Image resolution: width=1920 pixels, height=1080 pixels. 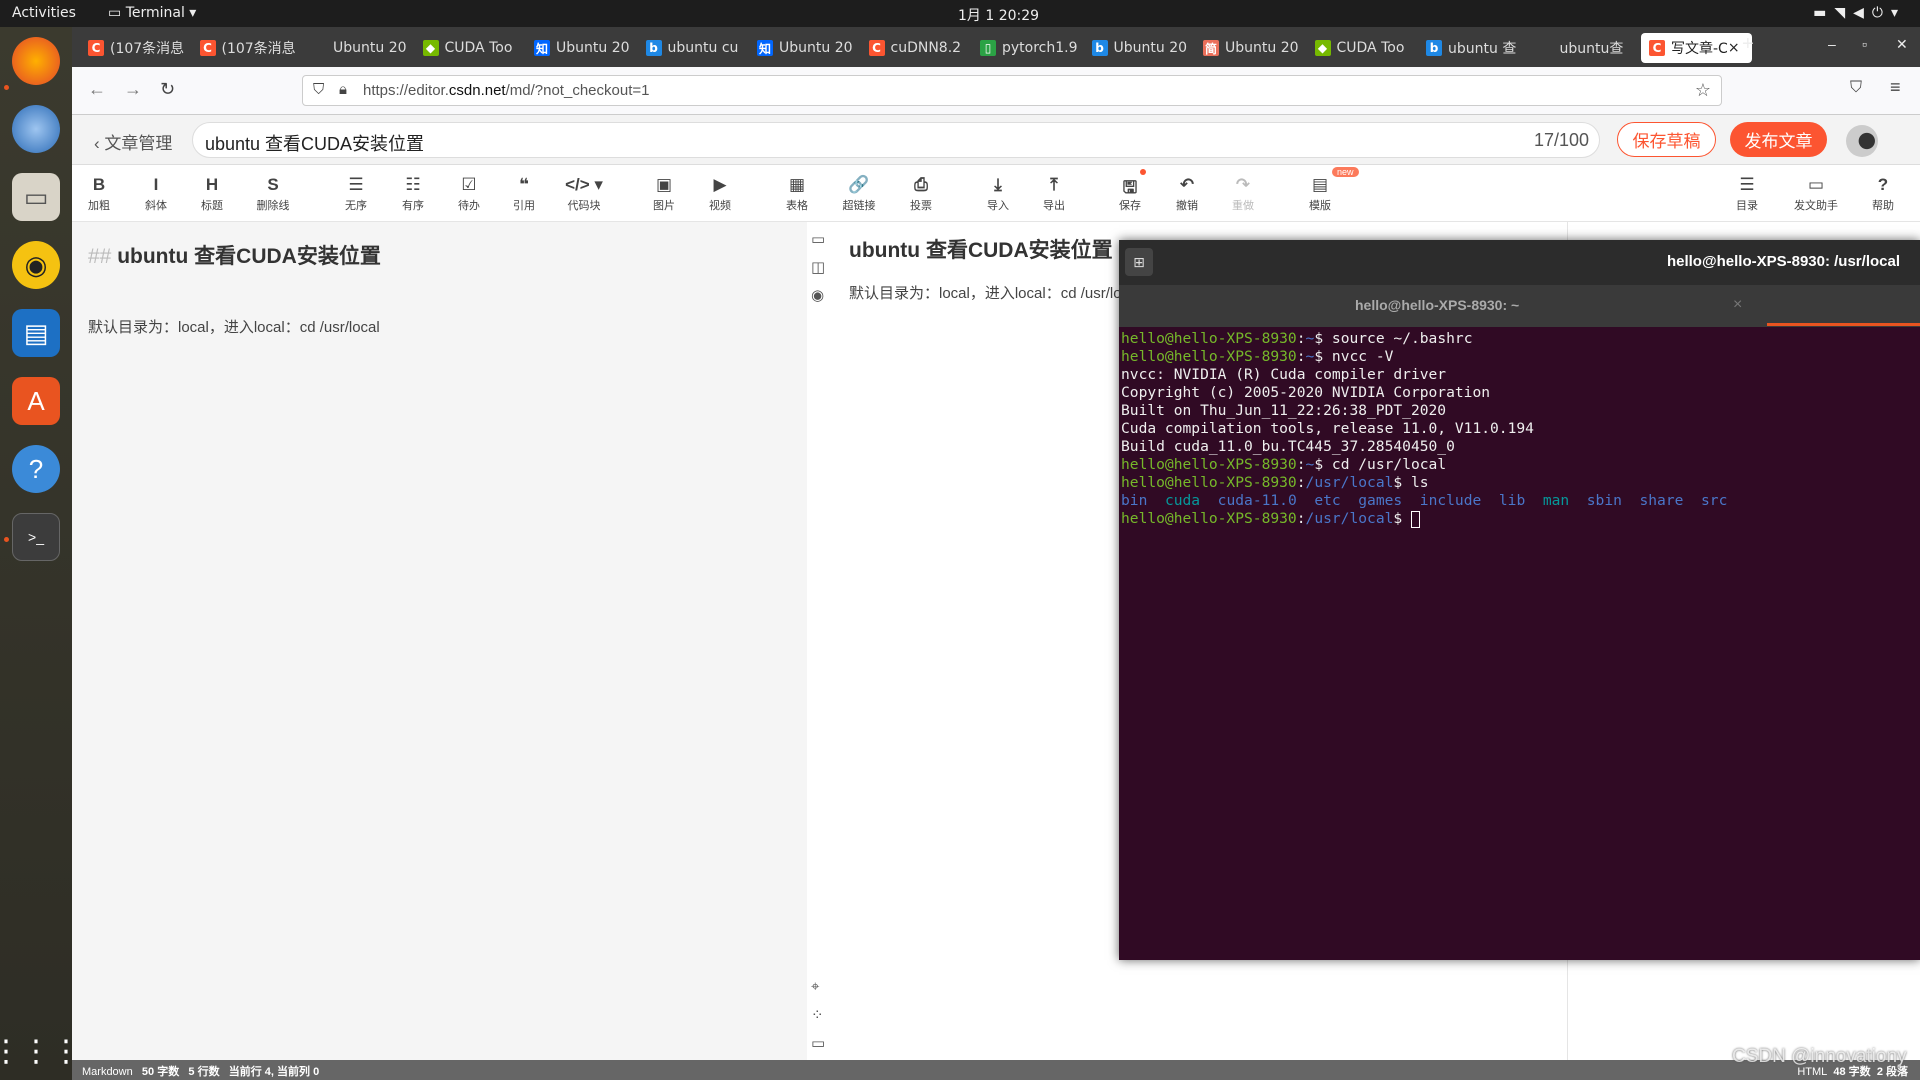 What do you see at coordinates (1250, 48) in the screenshot?
I see `browser-tab: 简 Ubuntu 20` at bounding box center [1250, 48].